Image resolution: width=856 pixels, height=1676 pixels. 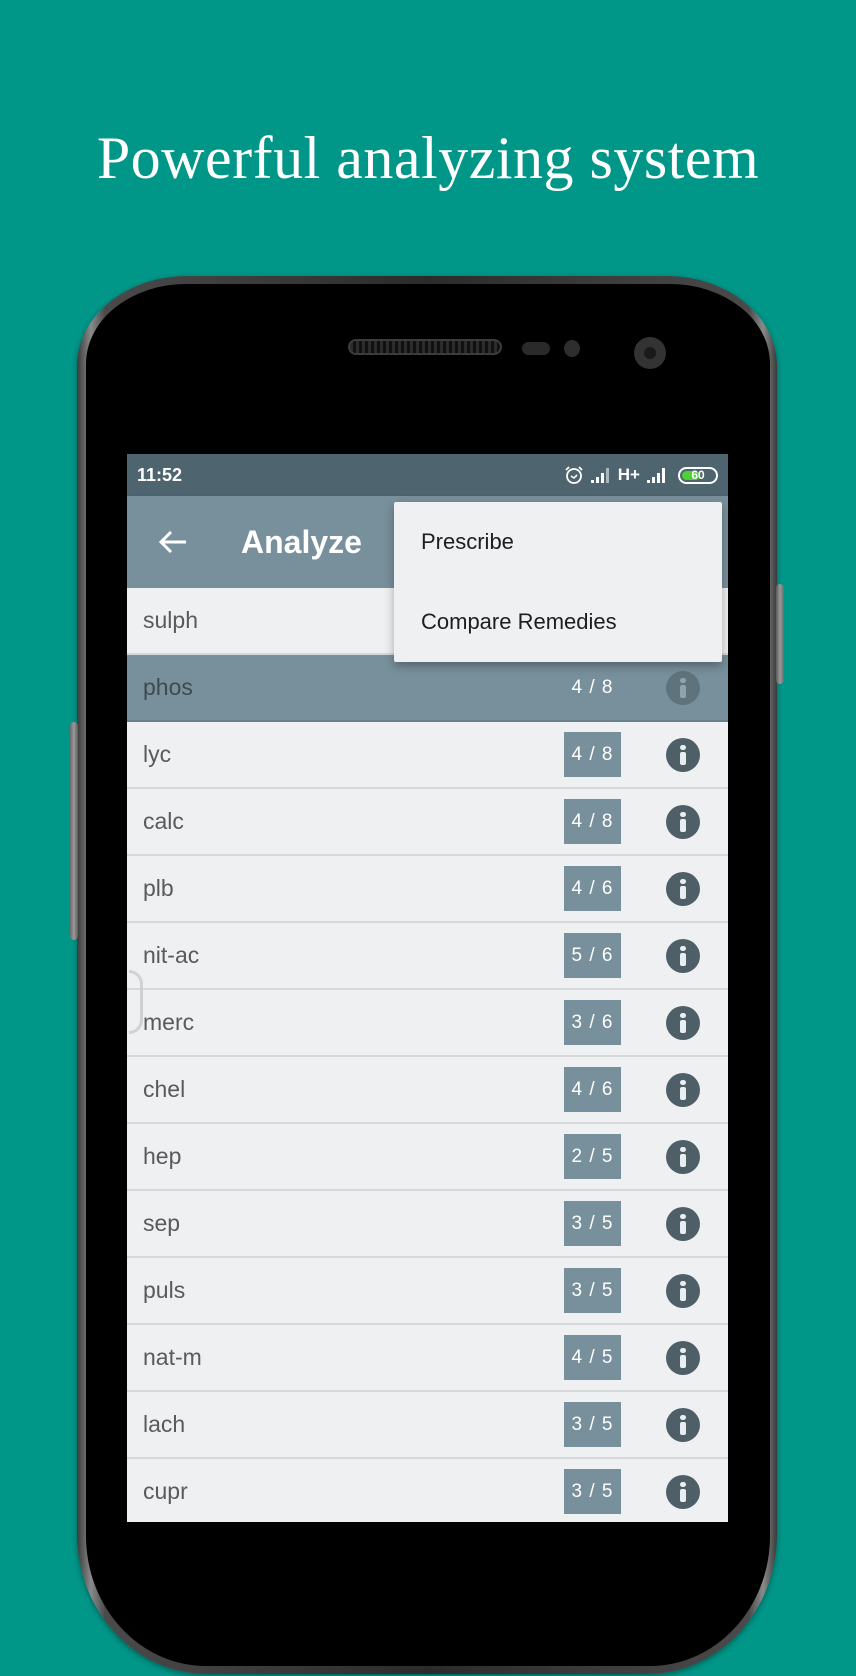 I want to click on remedy-name: lyc, so click(x=157, y=754).